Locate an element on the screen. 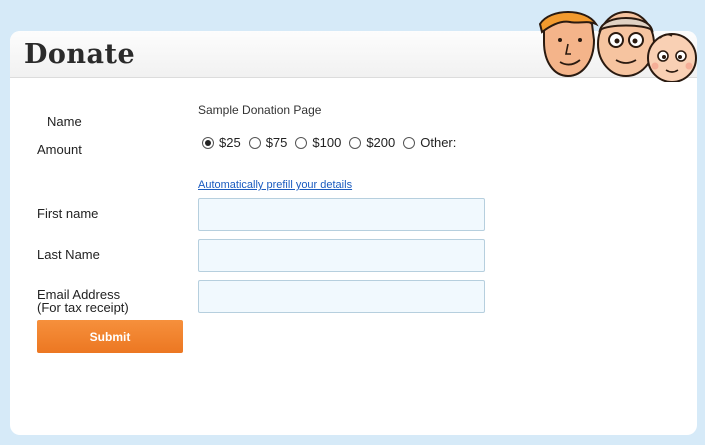 This screenshot has height=445, width=705. submit-button: Submit is located at coordinates (110, 336).